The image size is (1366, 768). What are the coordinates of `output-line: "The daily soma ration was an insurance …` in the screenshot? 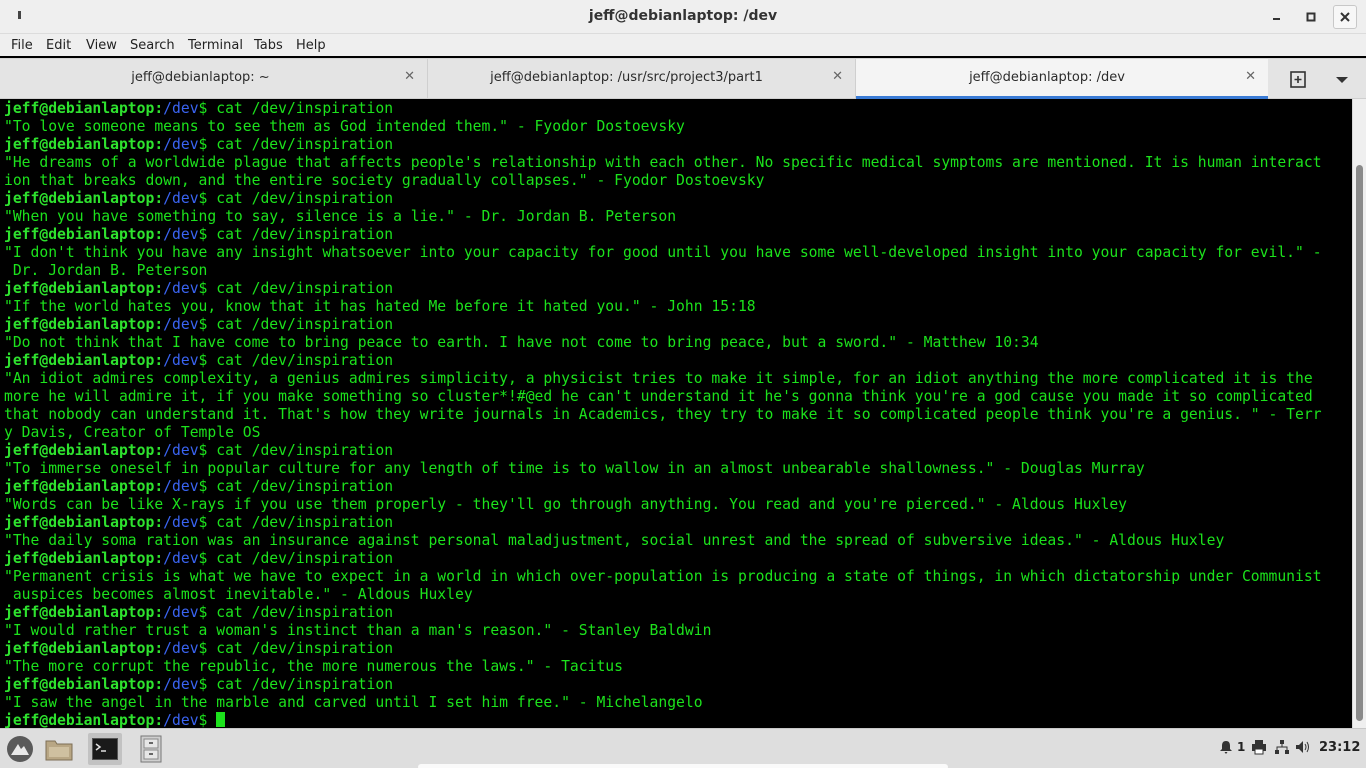 It's located at (614, 540).